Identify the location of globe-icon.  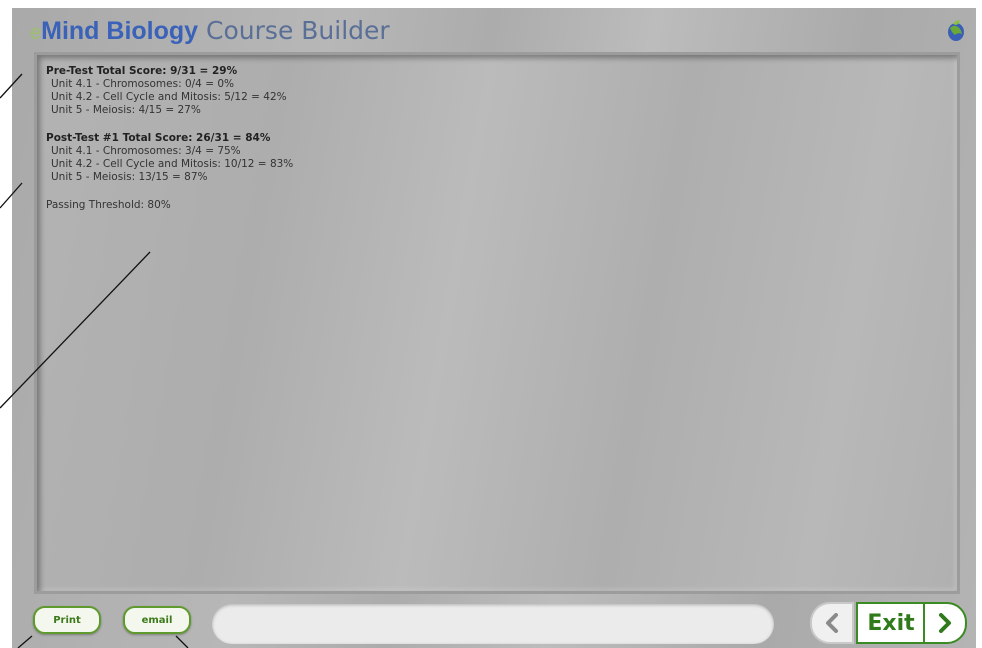
(956, 30).